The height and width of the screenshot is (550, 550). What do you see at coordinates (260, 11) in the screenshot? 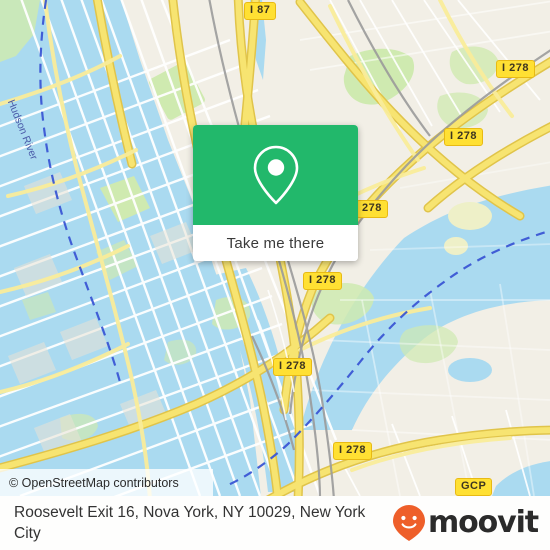
I see `road-shield-i87-north: I 87` at bounding box center [260, 11].